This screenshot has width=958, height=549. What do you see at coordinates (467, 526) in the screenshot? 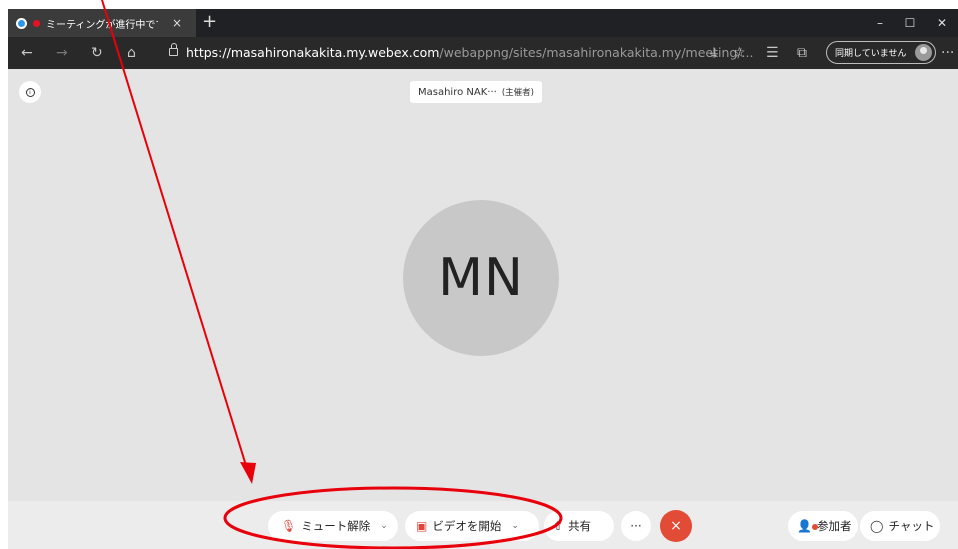
I see `start-video-label: ビデオを開始` at bounding box center [467, 526].